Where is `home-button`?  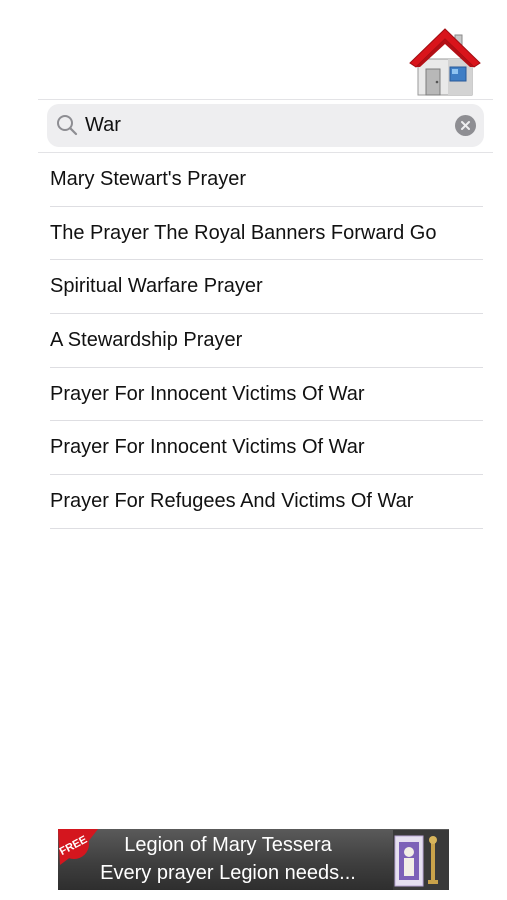 home-button is located at coordinates (445, 61).